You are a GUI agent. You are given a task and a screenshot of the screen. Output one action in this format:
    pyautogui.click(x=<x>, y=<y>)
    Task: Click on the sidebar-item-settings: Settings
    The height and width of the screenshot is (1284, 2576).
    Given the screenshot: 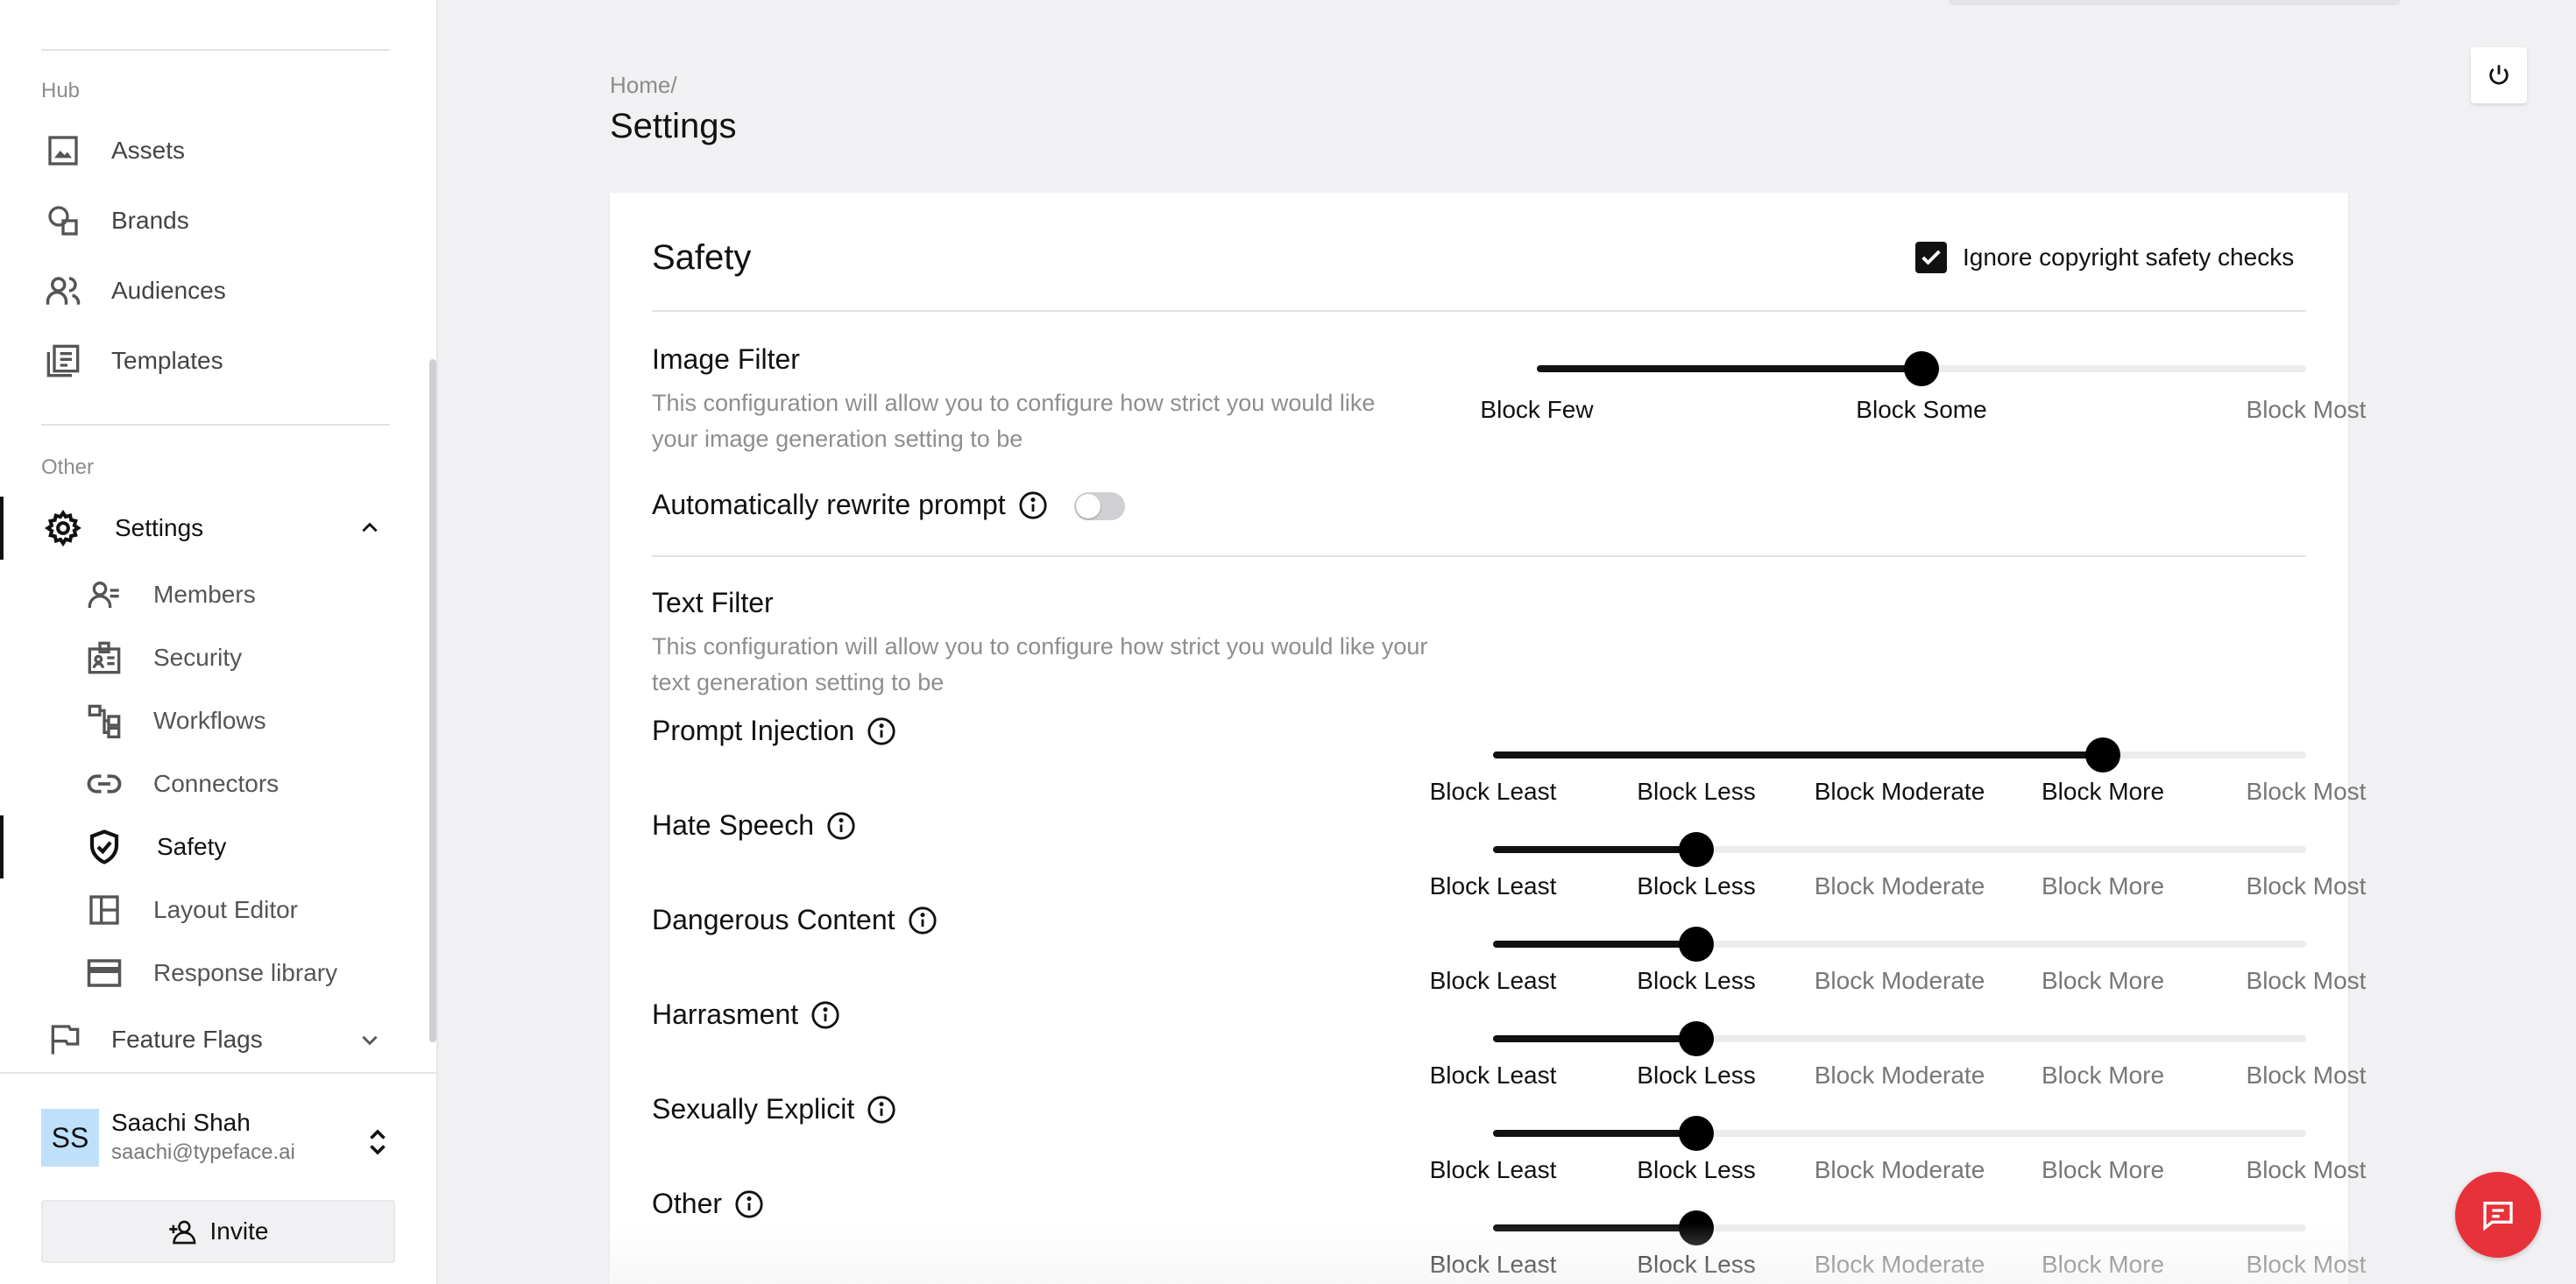 What is the action you would take?
    pyautogui.click(x=218, y=528)
    